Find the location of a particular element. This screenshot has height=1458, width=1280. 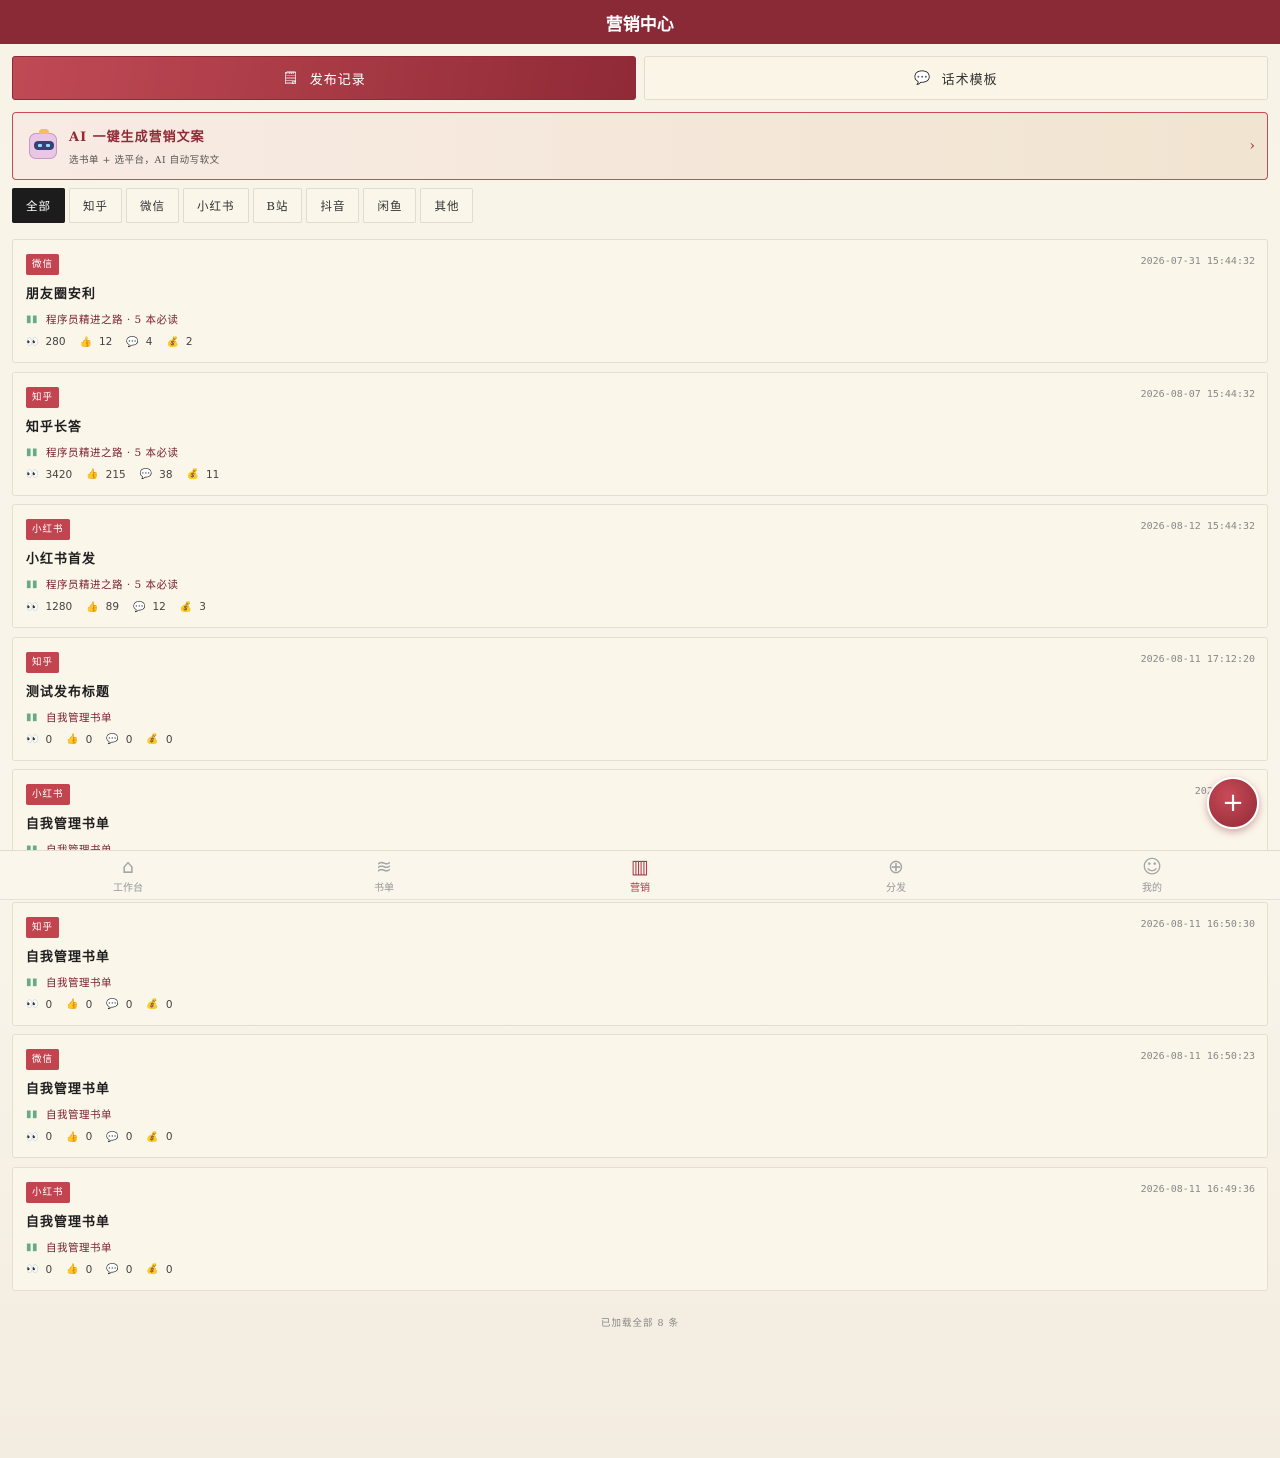

tab-bar: 🗒 发布记录 💬 话术模板 is located at coordinates (640, 72).